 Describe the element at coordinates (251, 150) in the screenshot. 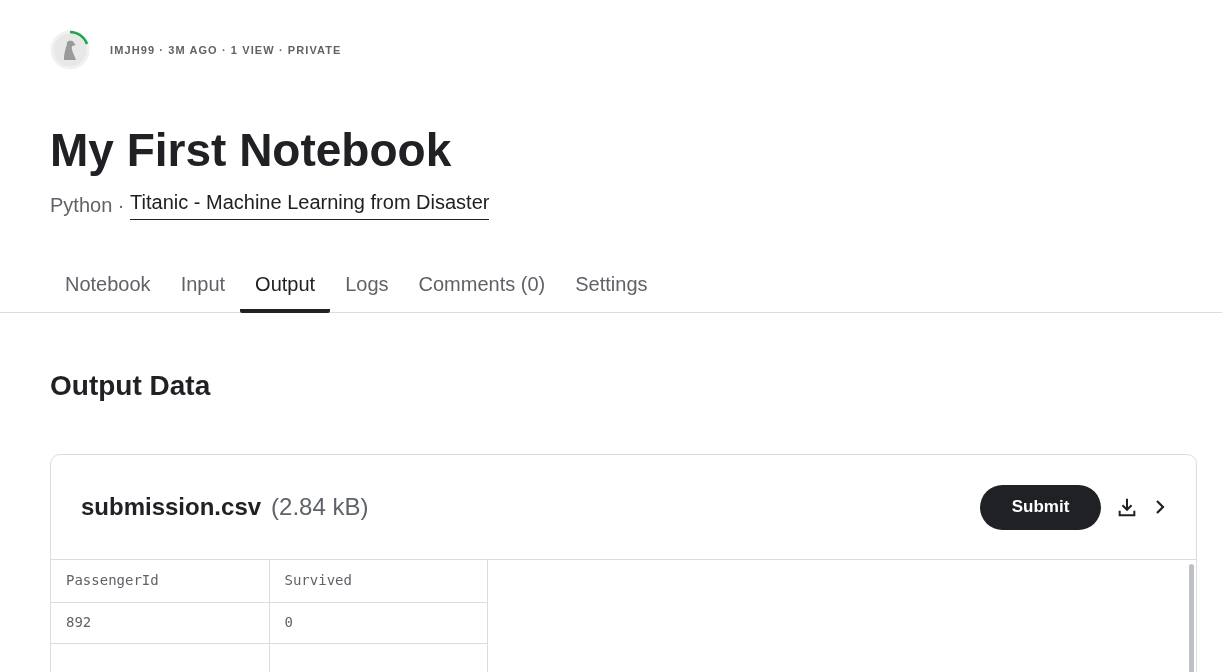

I see `notebook-title: My First Notebook` at that location.